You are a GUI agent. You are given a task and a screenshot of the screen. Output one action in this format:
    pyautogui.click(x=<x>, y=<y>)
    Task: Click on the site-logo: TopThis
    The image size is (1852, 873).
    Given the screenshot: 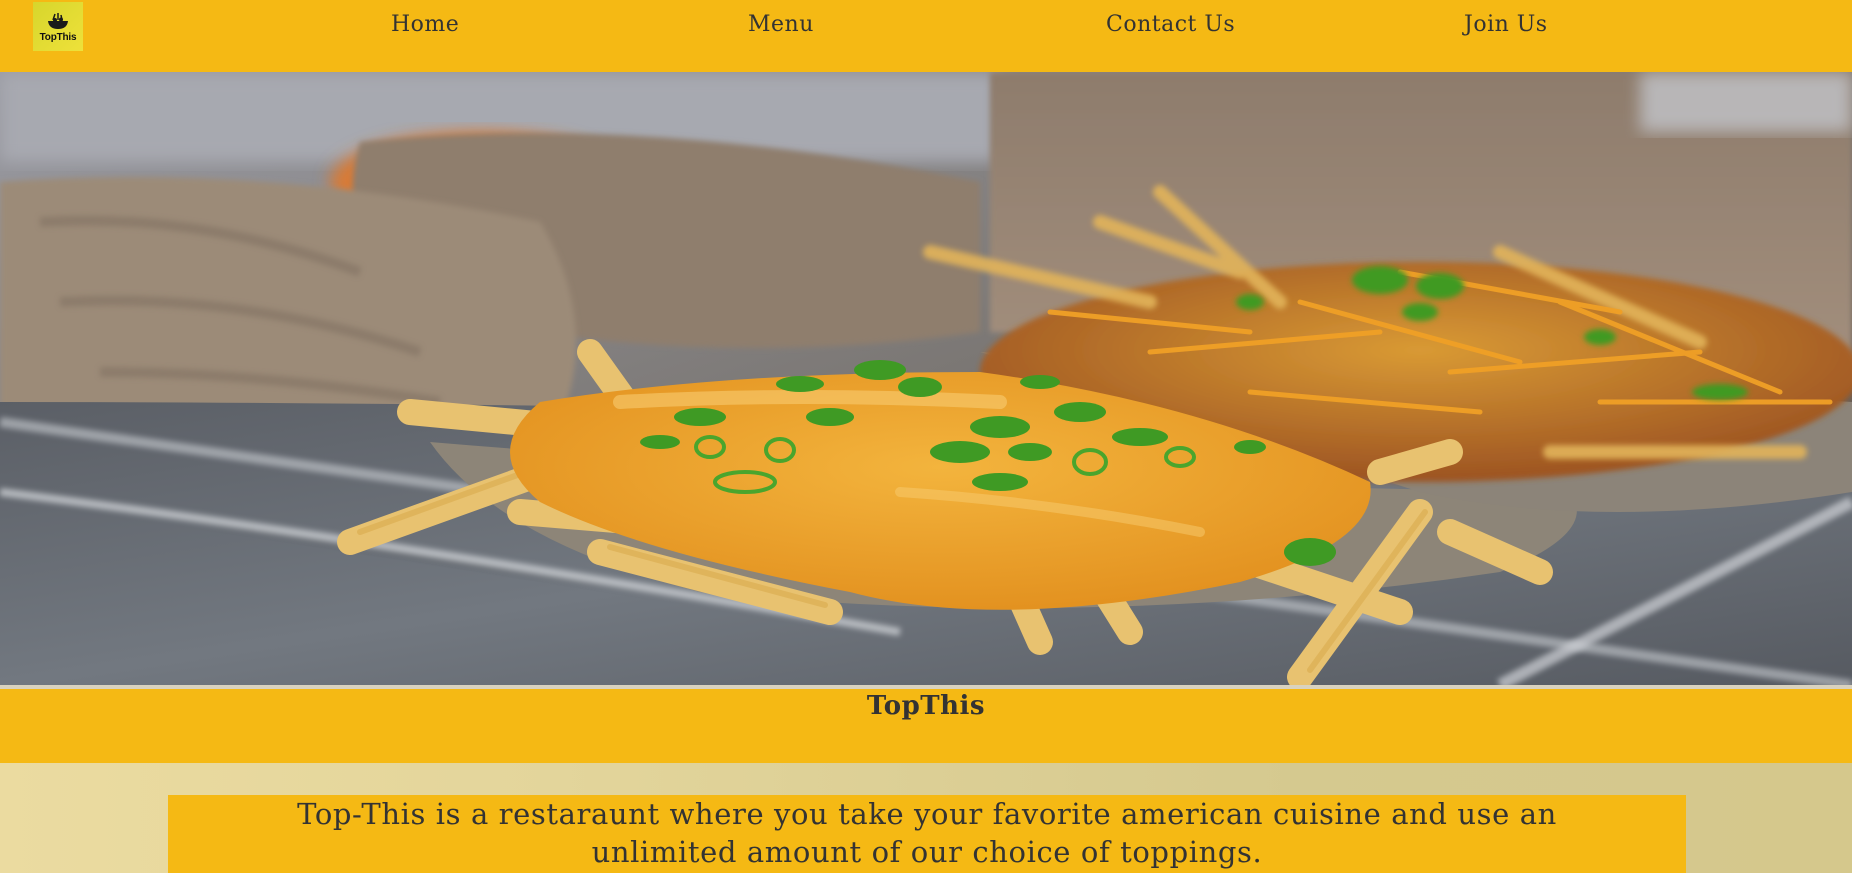 What is the action you would take?
    pyautogui.click(x=58, y=26)
    